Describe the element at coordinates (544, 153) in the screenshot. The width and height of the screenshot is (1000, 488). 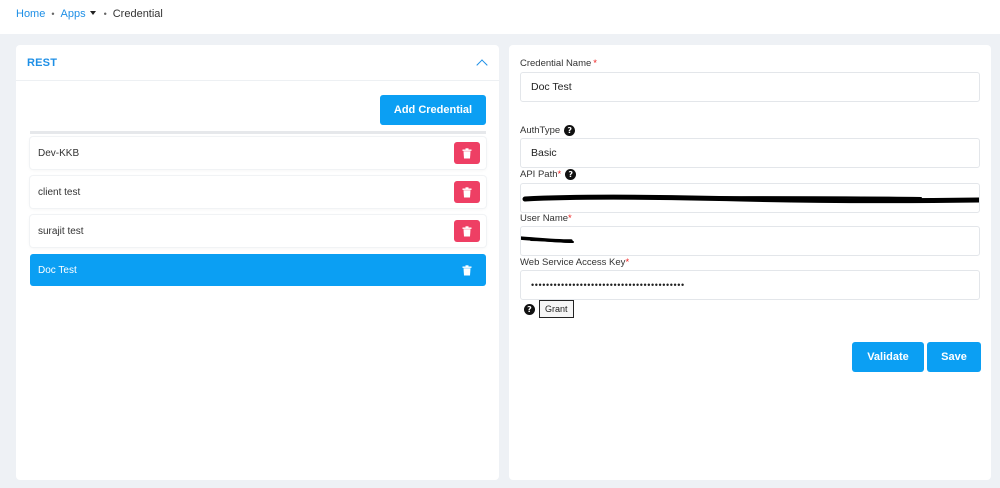
I see `auth-type-value: Basic` at that location.